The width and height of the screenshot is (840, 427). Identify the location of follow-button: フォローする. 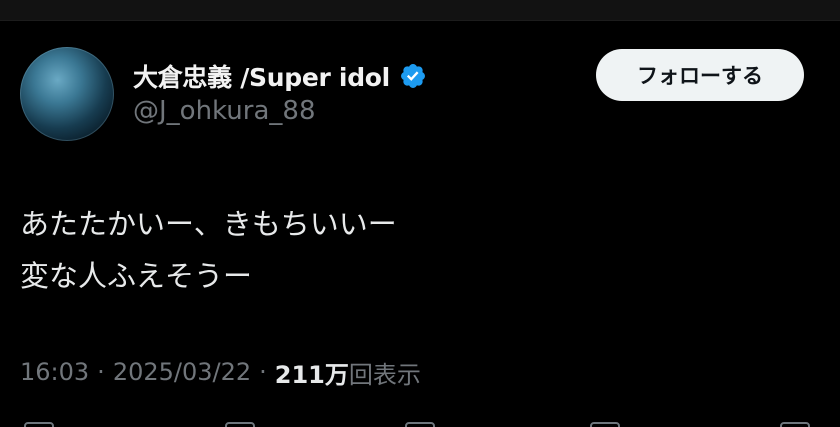
(700, 75).